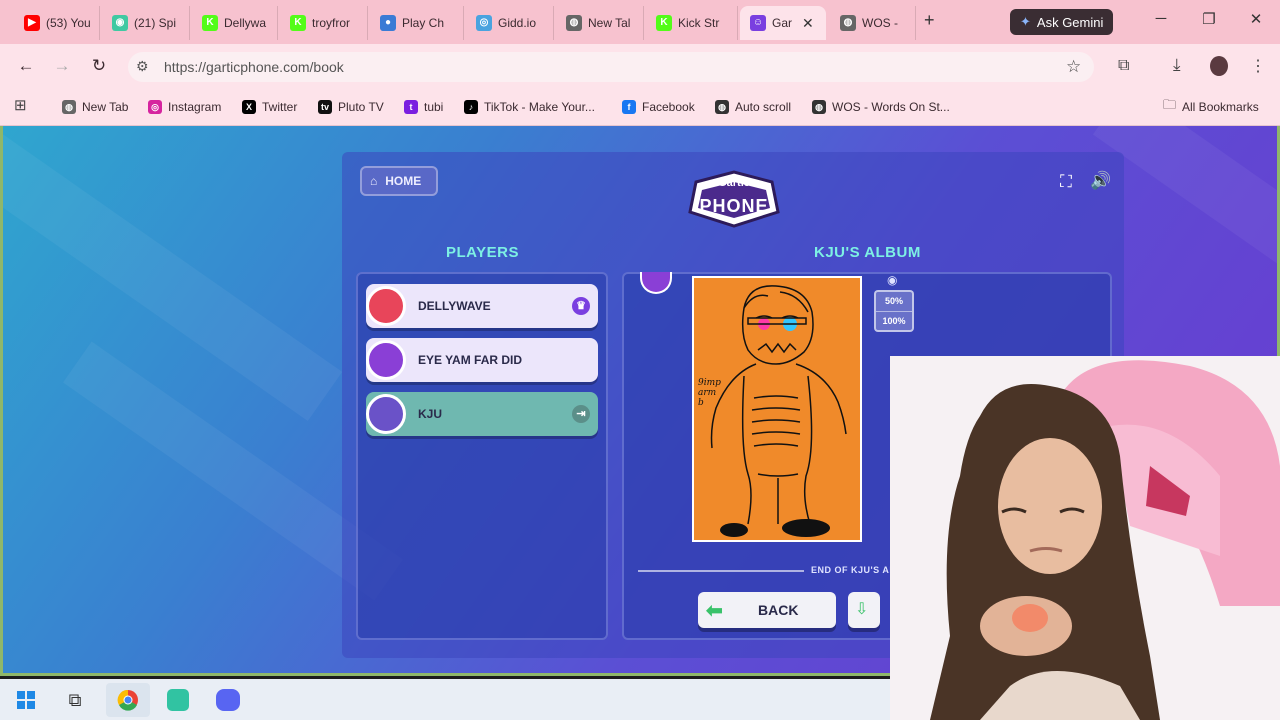  Describe the element at coordinates (388, 23) in the screenshot. I see `tab-favicon-icon: ●` at that location.